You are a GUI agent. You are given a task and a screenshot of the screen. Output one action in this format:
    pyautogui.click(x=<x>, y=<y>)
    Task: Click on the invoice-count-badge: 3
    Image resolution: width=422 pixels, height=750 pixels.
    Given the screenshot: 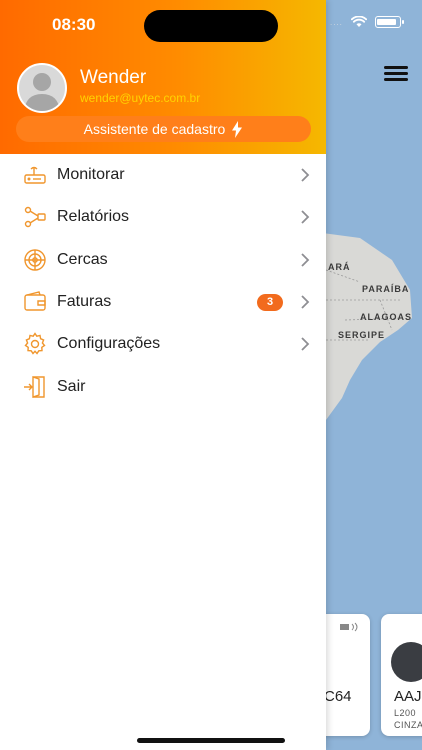 What is the action you would take?
    pyautogui.click(x=270, y=302)
    